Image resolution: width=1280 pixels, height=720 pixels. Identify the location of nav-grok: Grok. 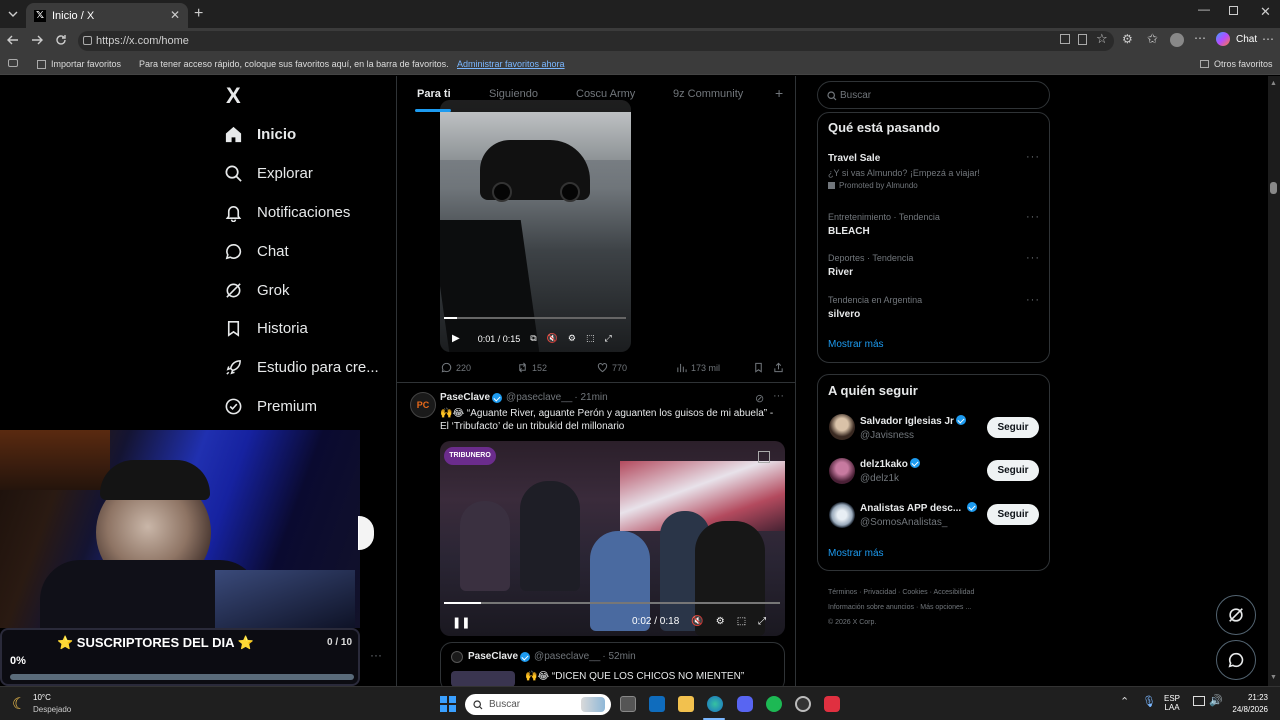
(257, 290).